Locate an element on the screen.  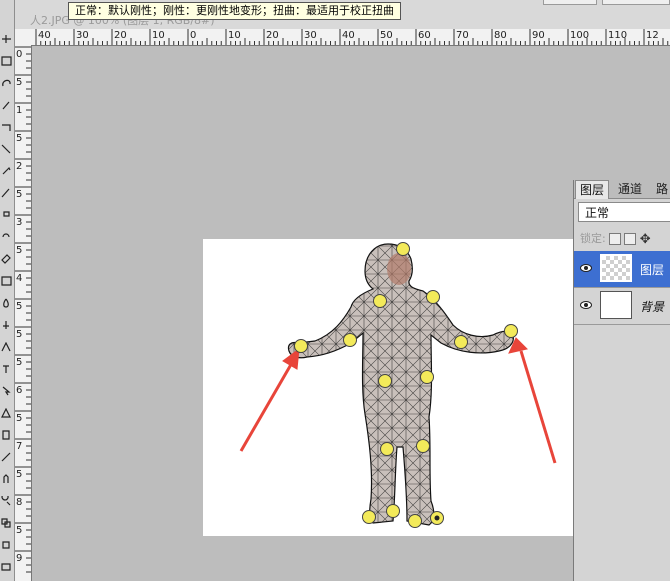
ruler-label: 80 is located at coordinates (500, 35).